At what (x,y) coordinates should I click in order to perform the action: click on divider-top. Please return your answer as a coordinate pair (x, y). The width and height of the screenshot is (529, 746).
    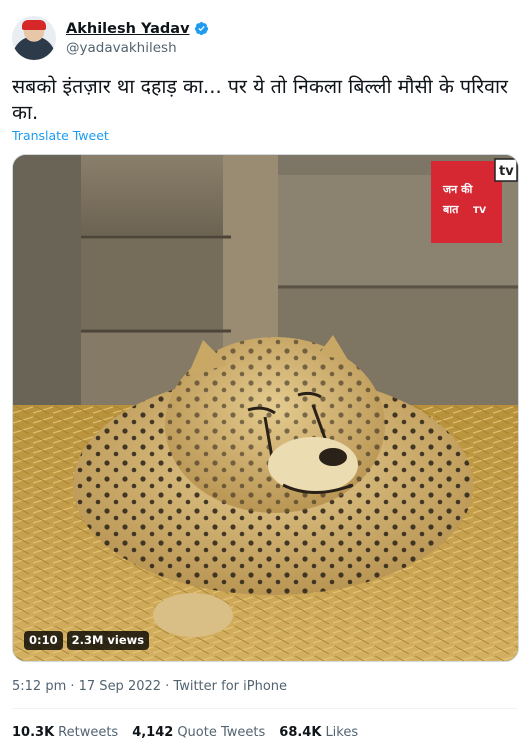
    Looking at the image, I should click on (264, 708).